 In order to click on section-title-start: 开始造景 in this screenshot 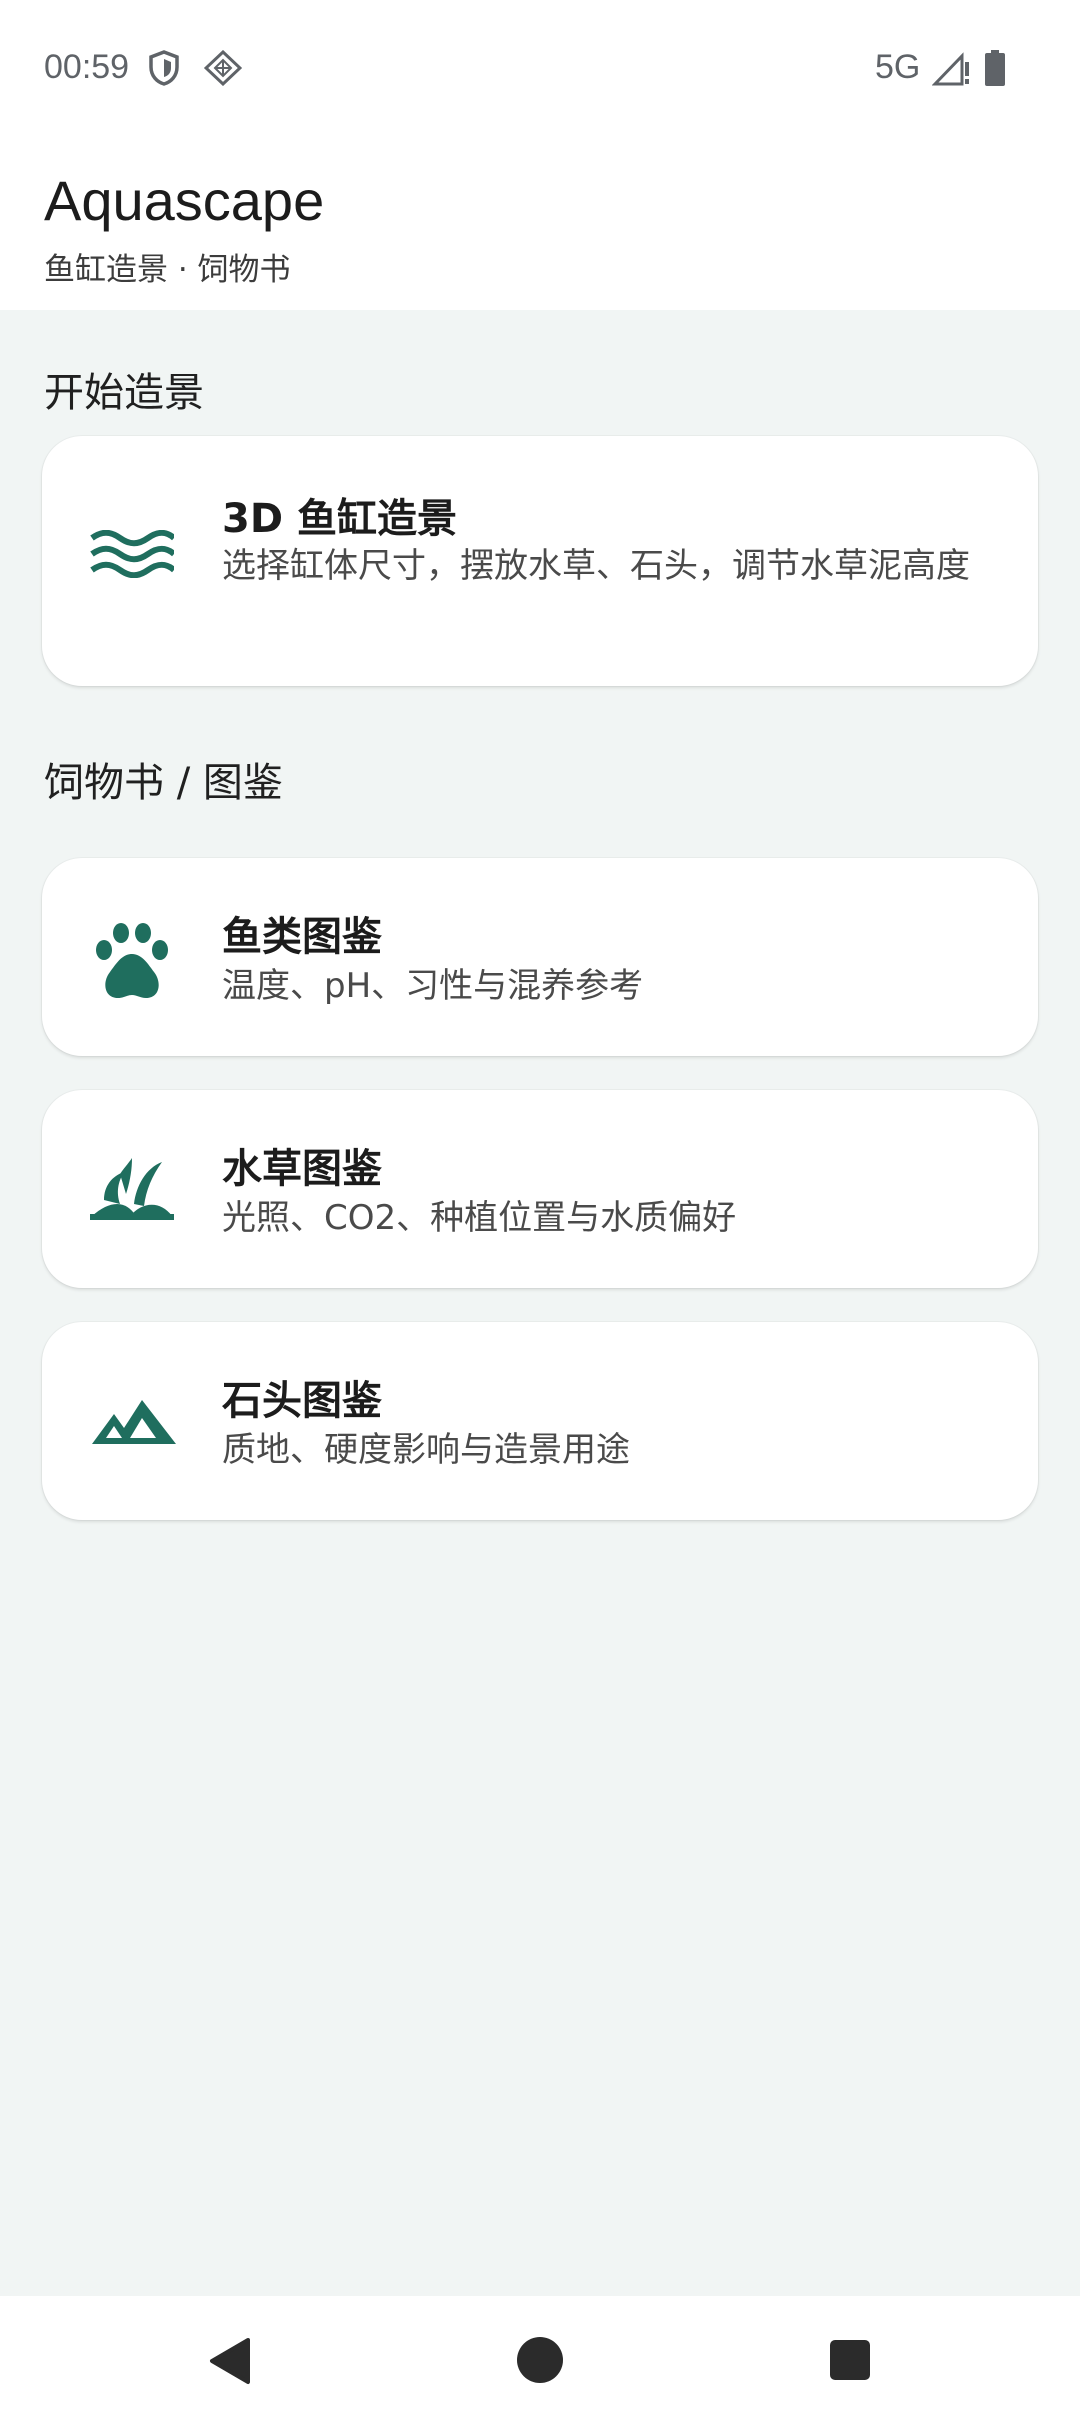, I will do `click(124, 393)`.